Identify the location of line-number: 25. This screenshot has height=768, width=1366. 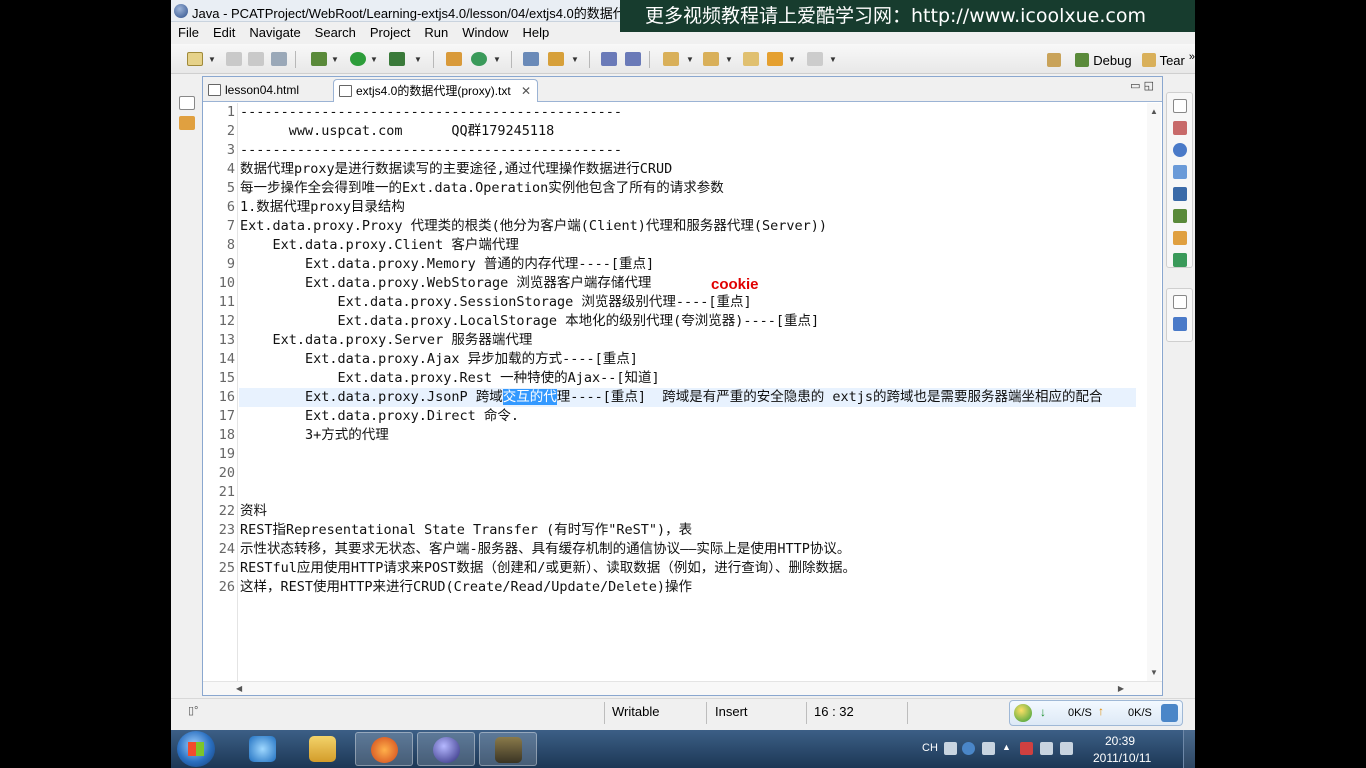
(226, 568).